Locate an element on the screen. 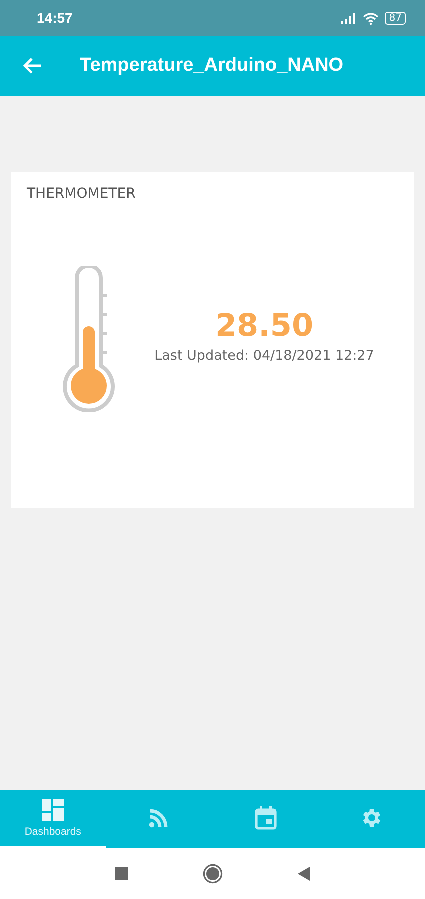 This screenshot has width=425, height=899. last-updated: Last Updated: 04/18/2021 12:27 is located at coordinates (264, 356).